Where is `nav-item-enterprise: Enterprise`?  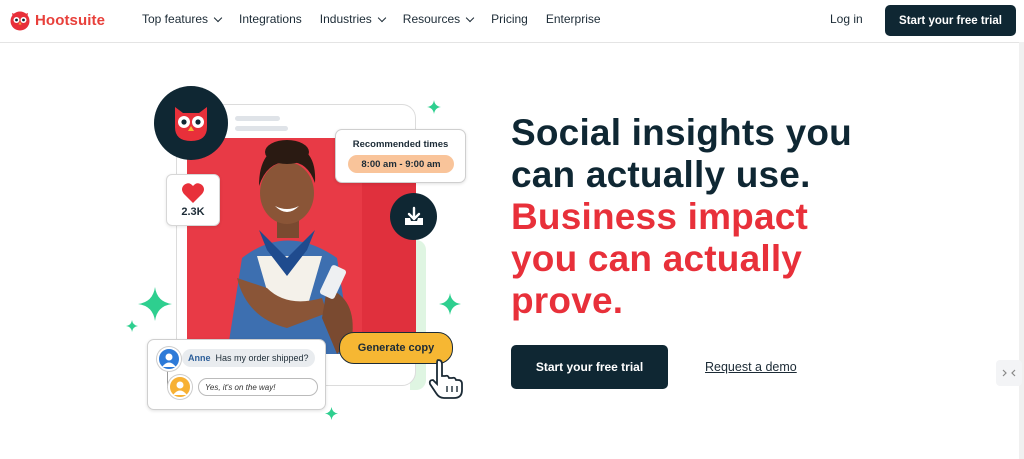
nav-item-enterprise: Enterprise is located at coordinates (573, 19).